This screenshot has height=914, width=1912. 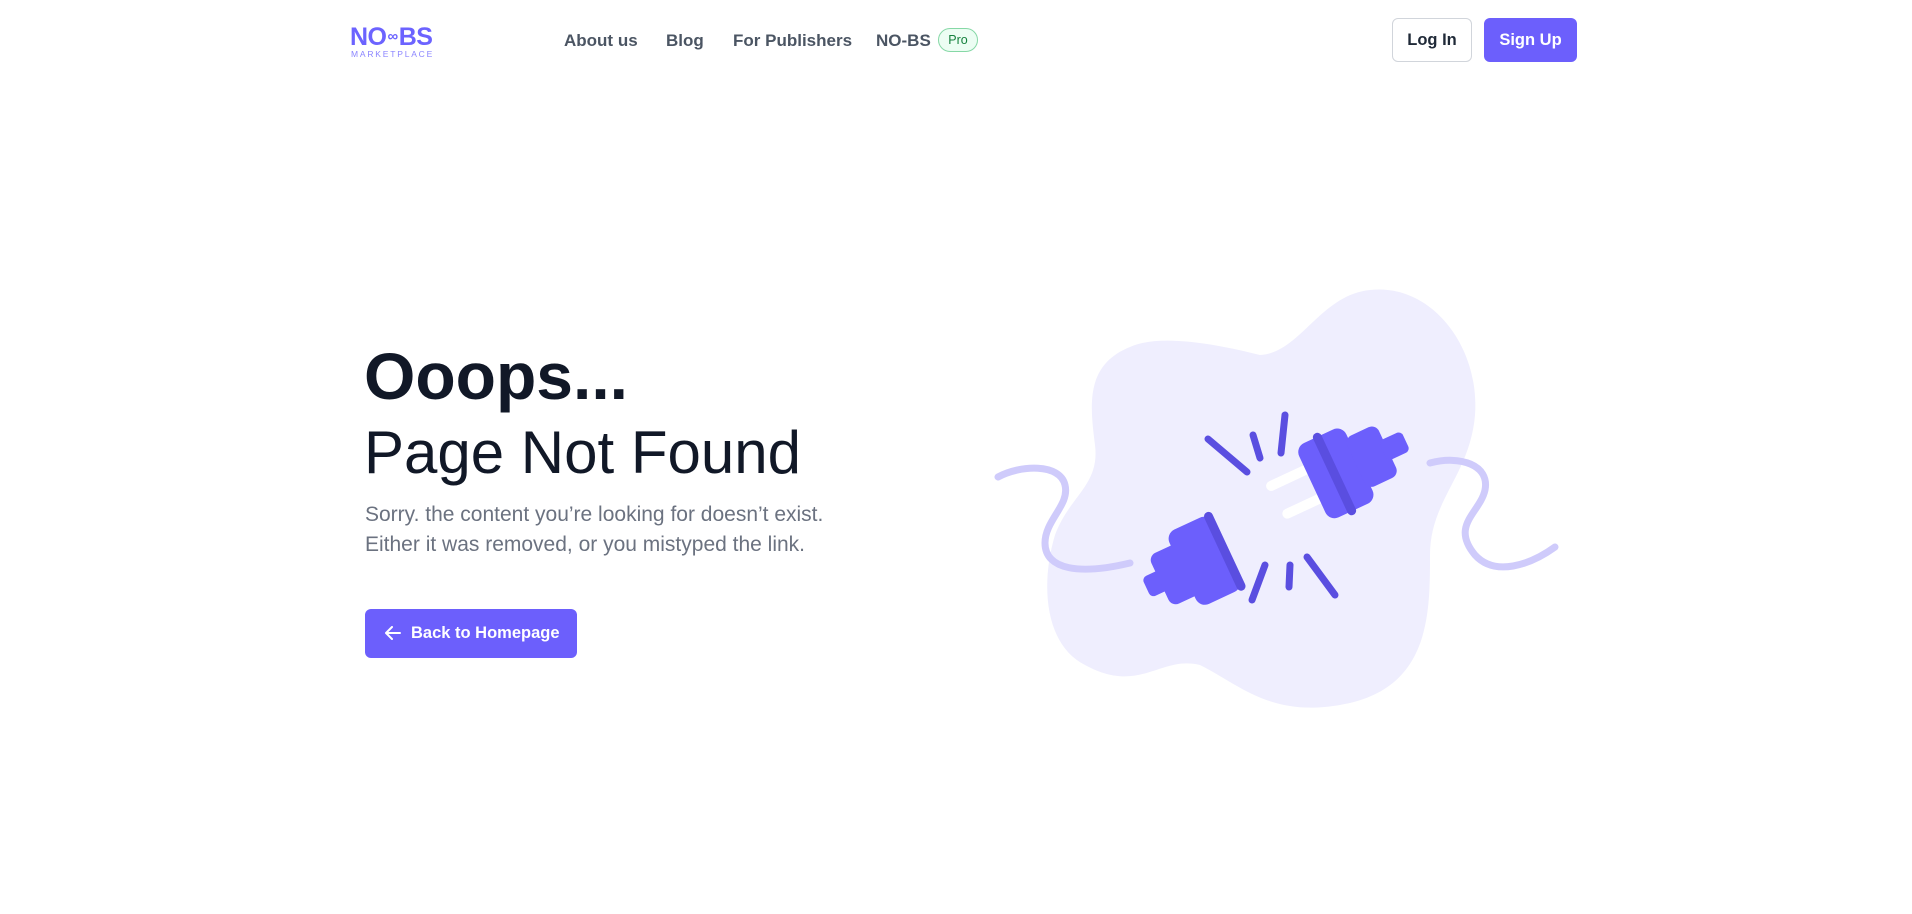 I want to click on pro-badge: Pro, so click(x=958, y=40).